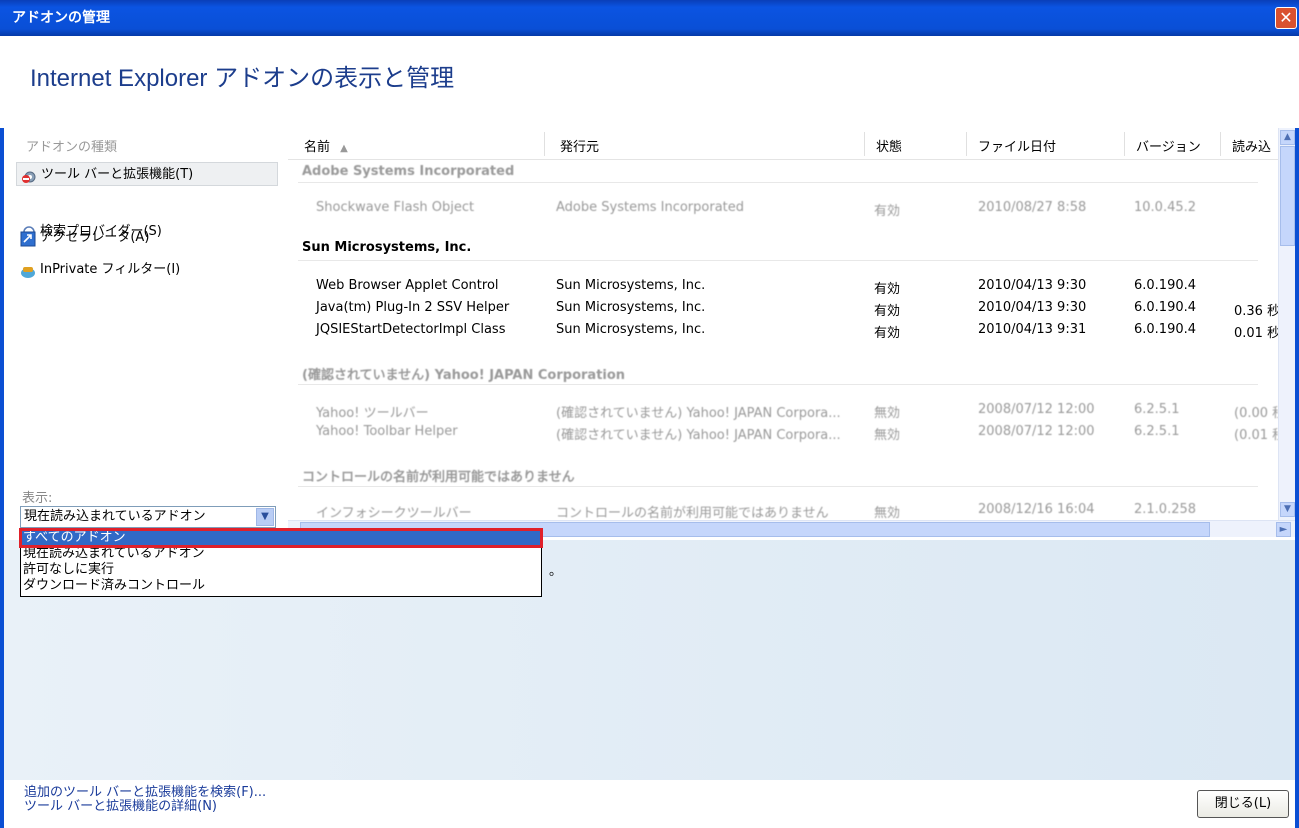 The height and width of the screenshot is (828, 1299). What do you see at coordinates (37, 498) in the screenshot?
I see `show-caption: 表示:` at bounding box center [37, 498].